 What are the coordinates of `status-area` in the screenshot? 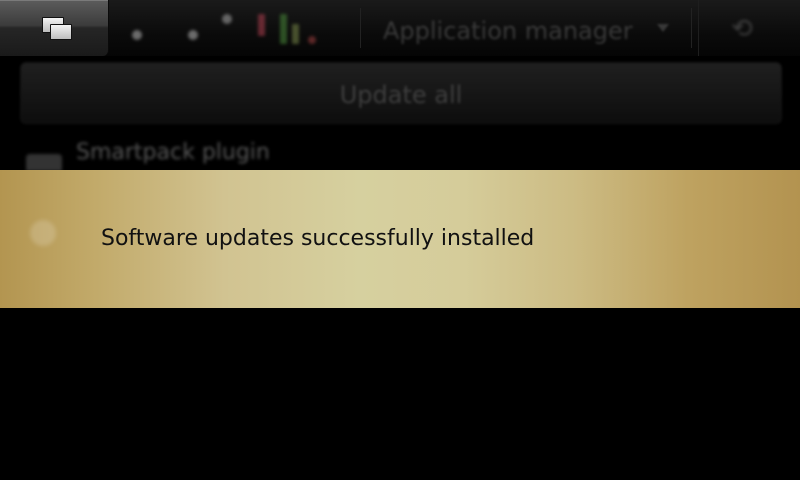 It's located at (223, 28).